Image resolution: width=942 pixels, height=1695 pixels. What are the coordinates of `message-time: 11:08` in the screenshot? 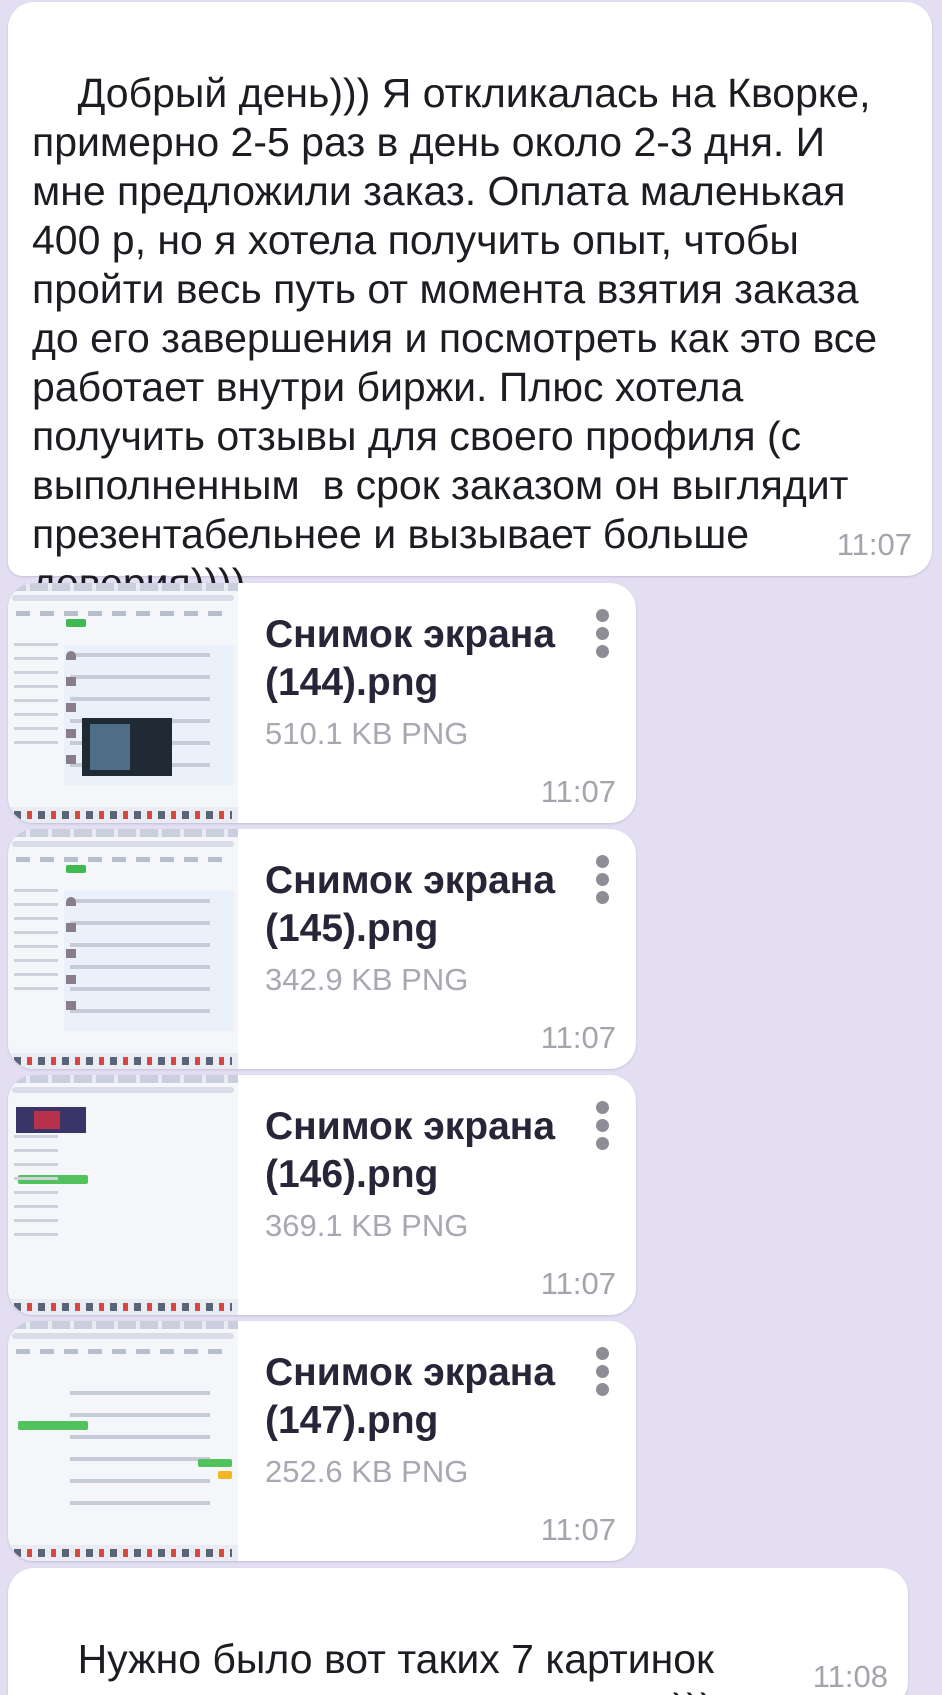 It's located at (850, 1676).